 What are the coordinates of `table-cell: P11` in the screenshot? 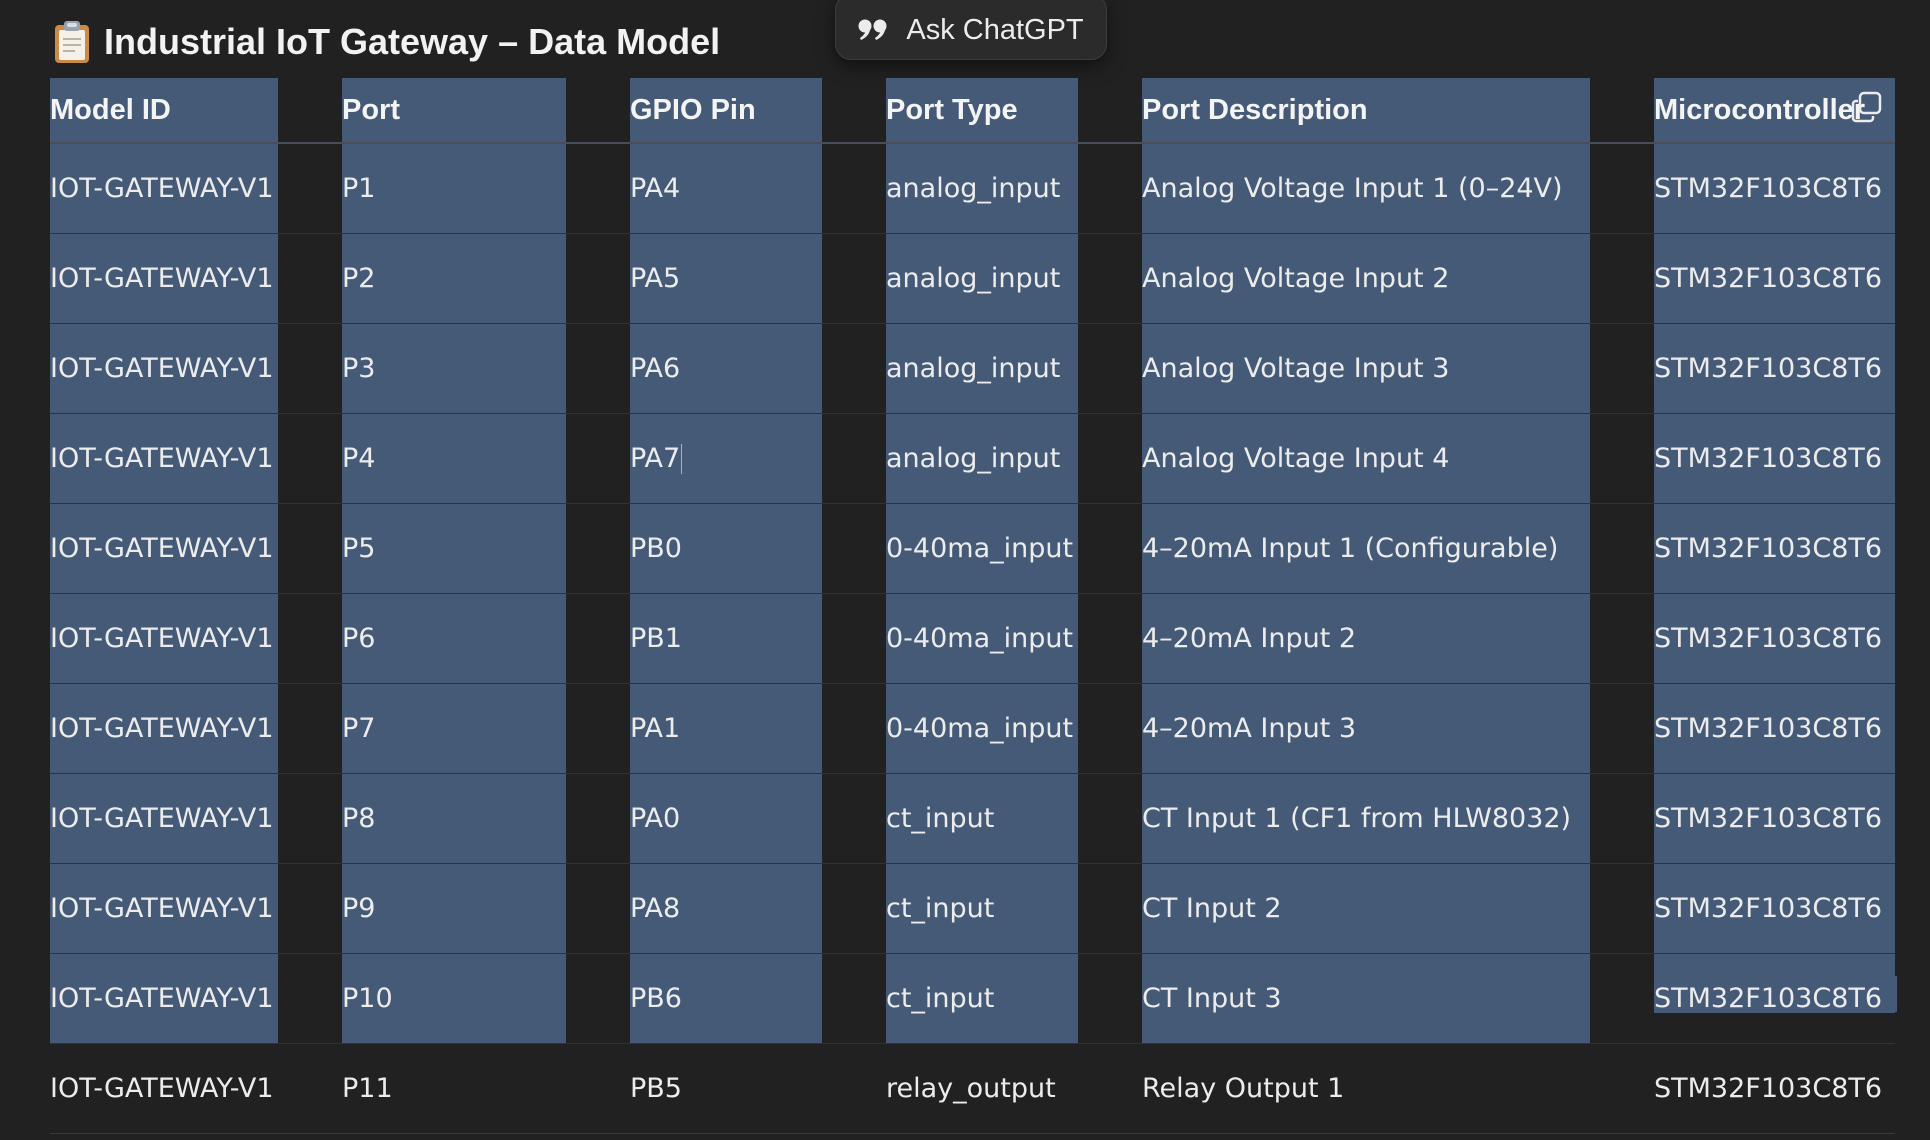 It's located at (486, 1088).